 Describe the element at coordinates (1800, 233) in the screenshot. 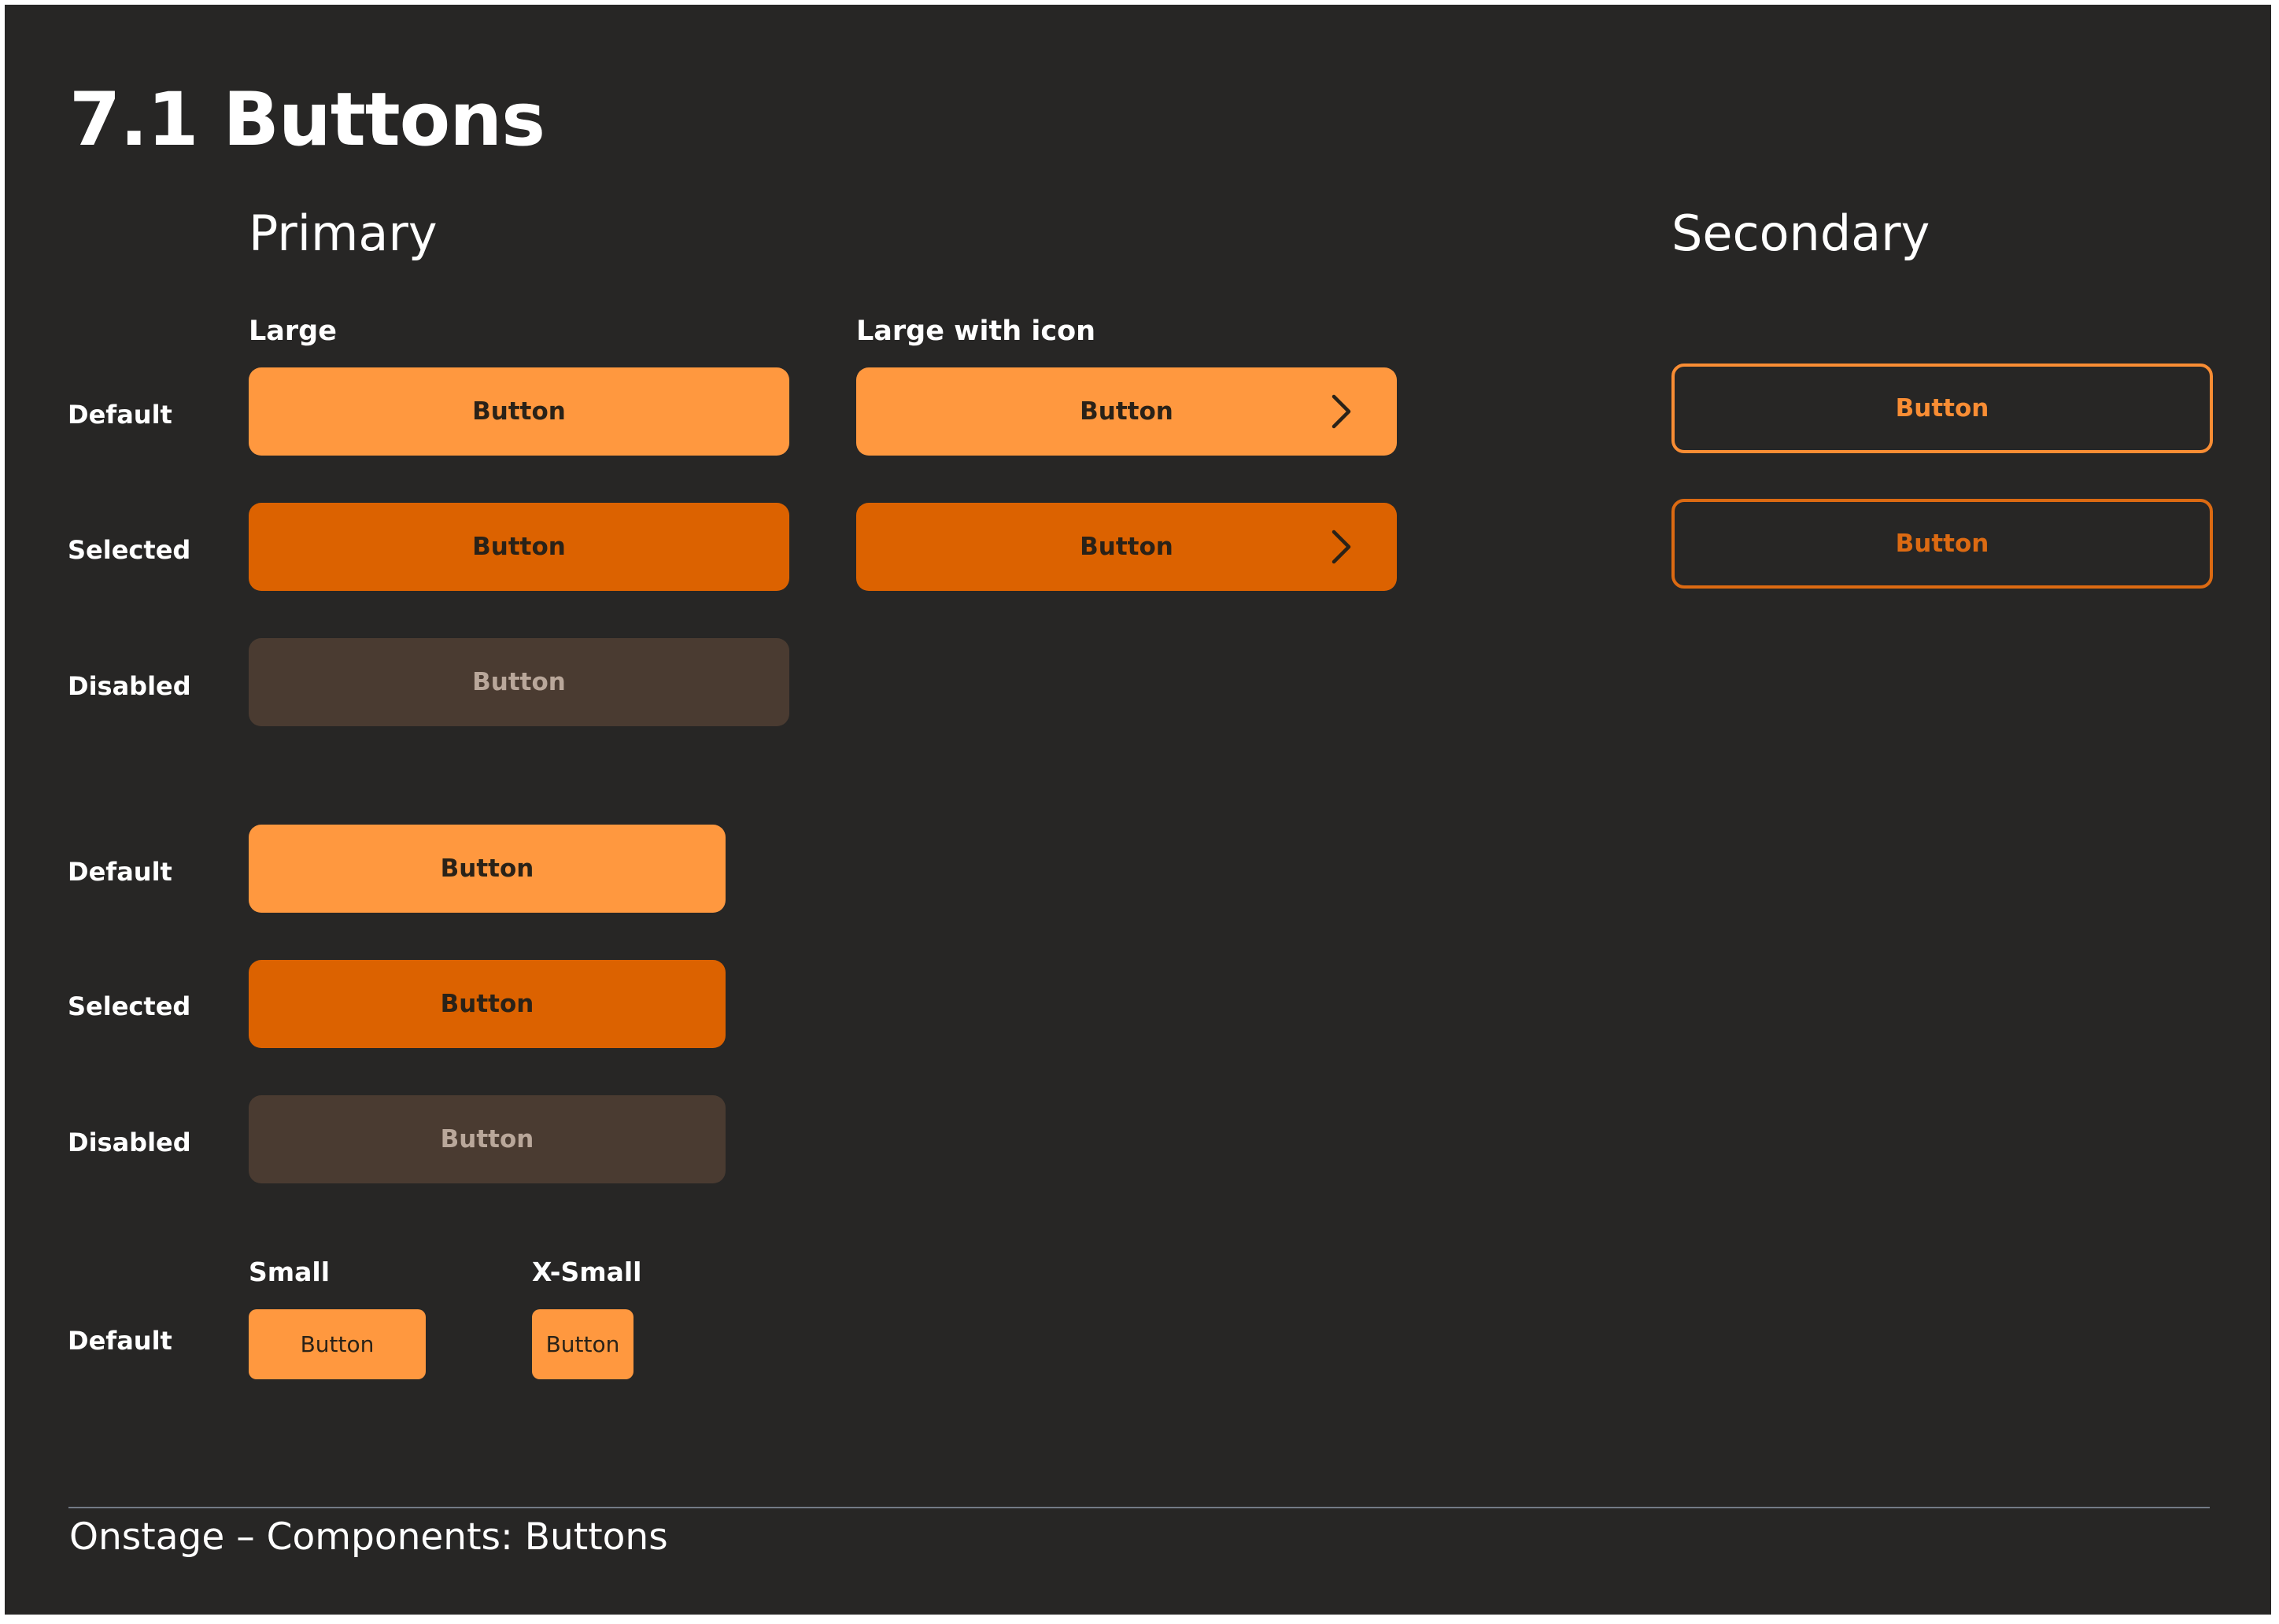

I see `secondary-section-title: Secondary` at that location.